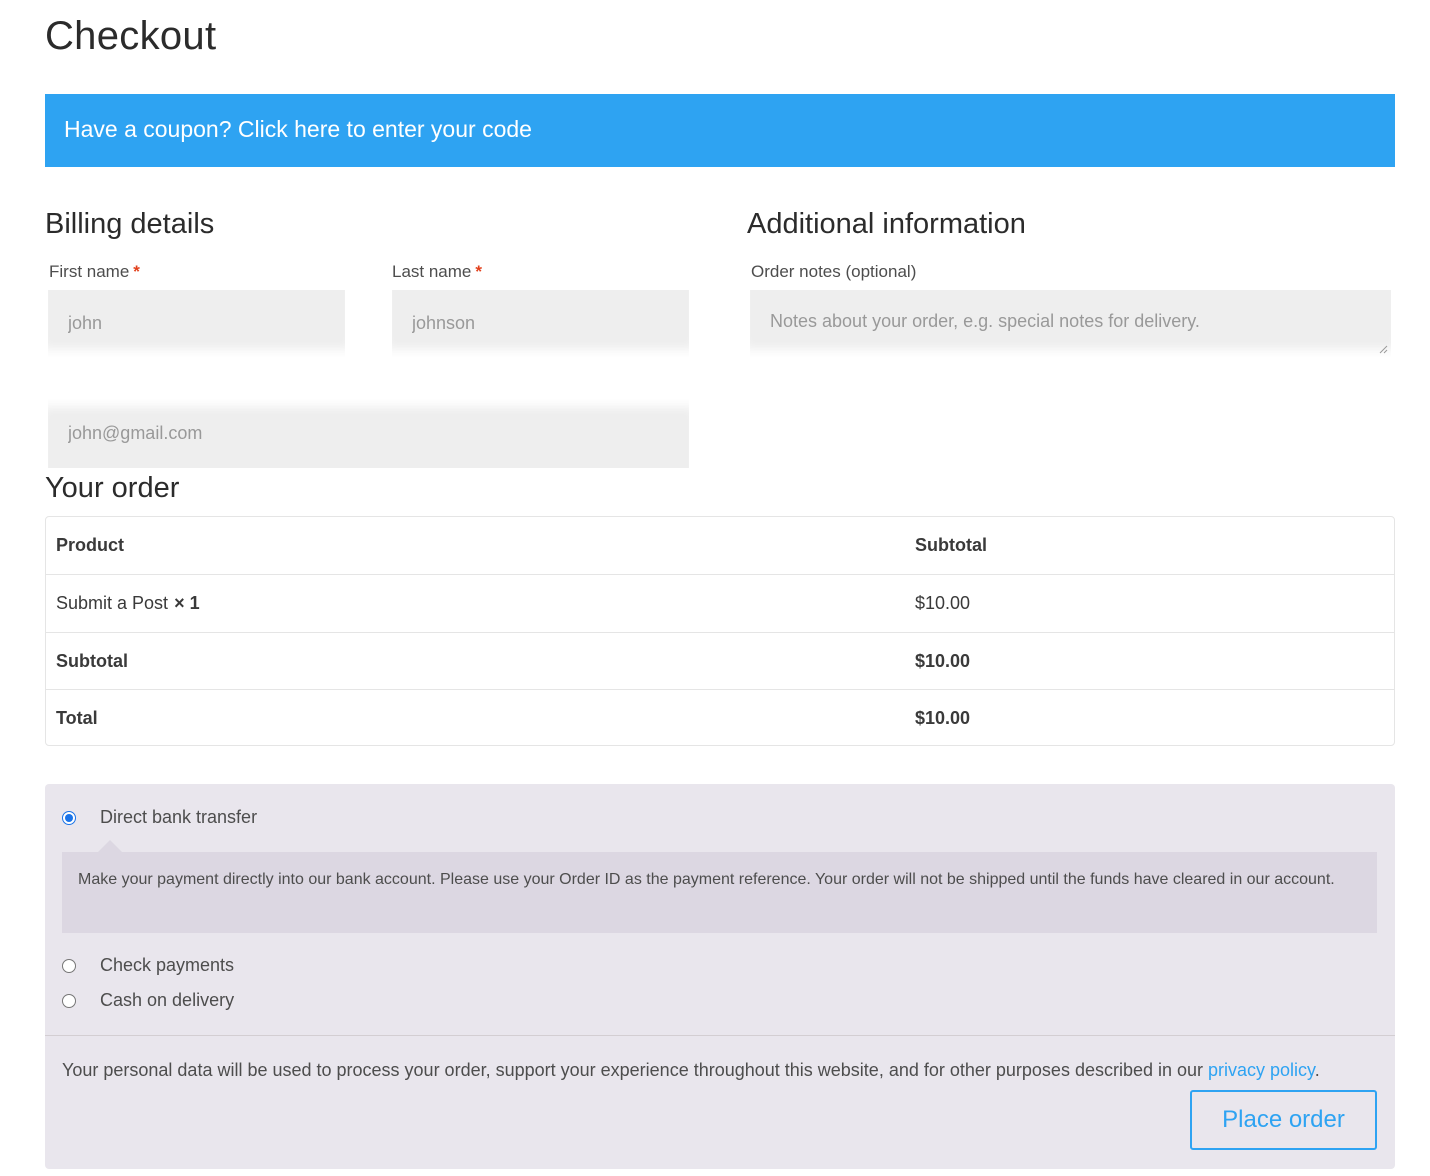 Image resolution: width=1430 pixels, height=1176 pixels. What do you see at coordinates (77, 718) in the screenshot?
I see `total-label: Total` at bounding box center [77, 718].